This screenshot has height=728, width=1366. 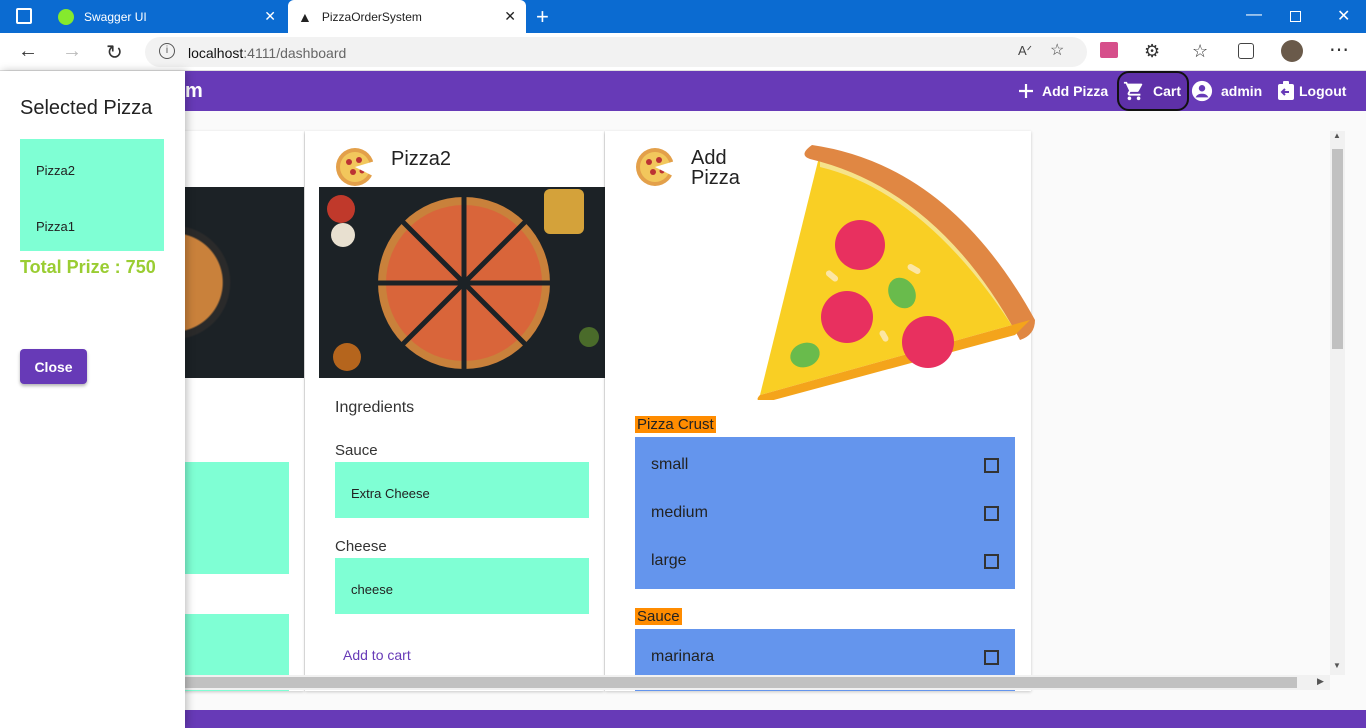 What do you see at coordinates (115, 16) in the screenshot?
I see `tab-label: Swagger UI` at bounding box center [115, 16].